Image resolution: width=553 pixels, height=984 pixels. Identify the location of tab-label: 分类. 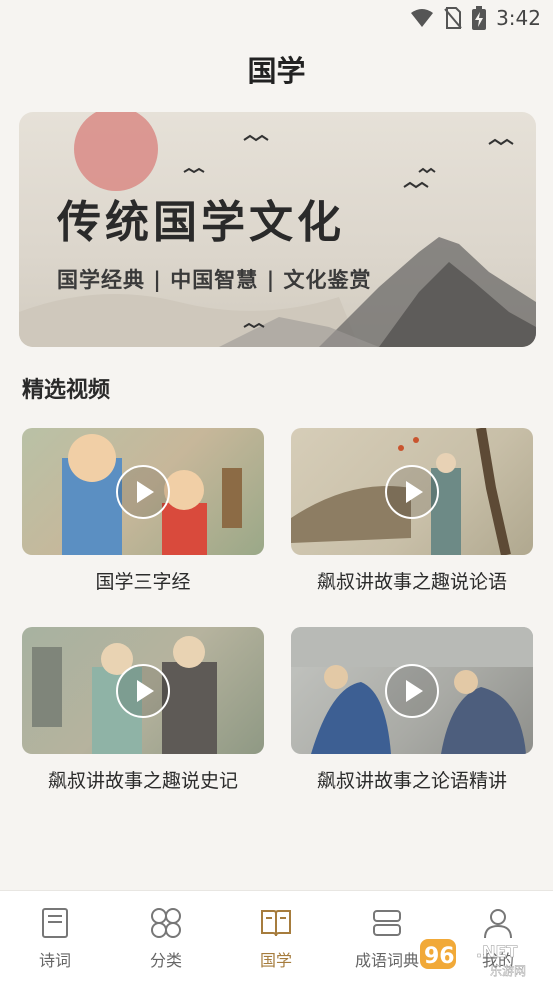
(165, 960).